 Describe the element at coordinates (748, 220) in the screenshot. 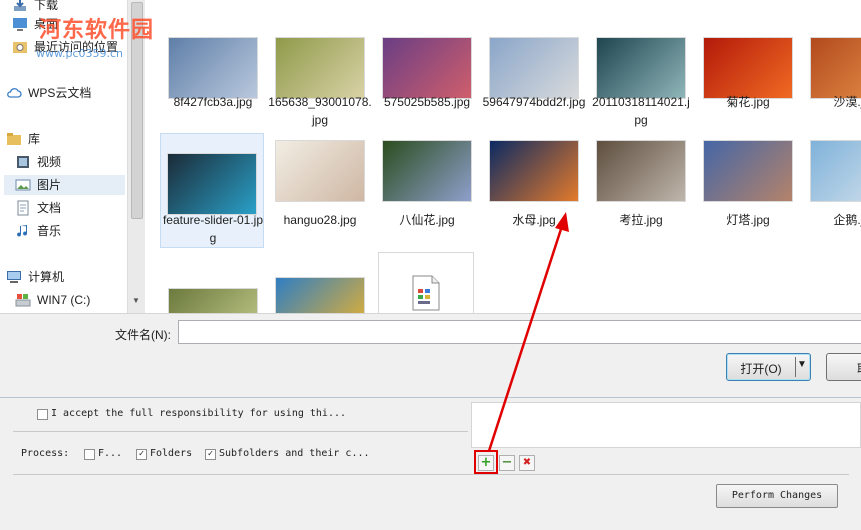

I see `file-name: 灯塔.jpg` at that location.